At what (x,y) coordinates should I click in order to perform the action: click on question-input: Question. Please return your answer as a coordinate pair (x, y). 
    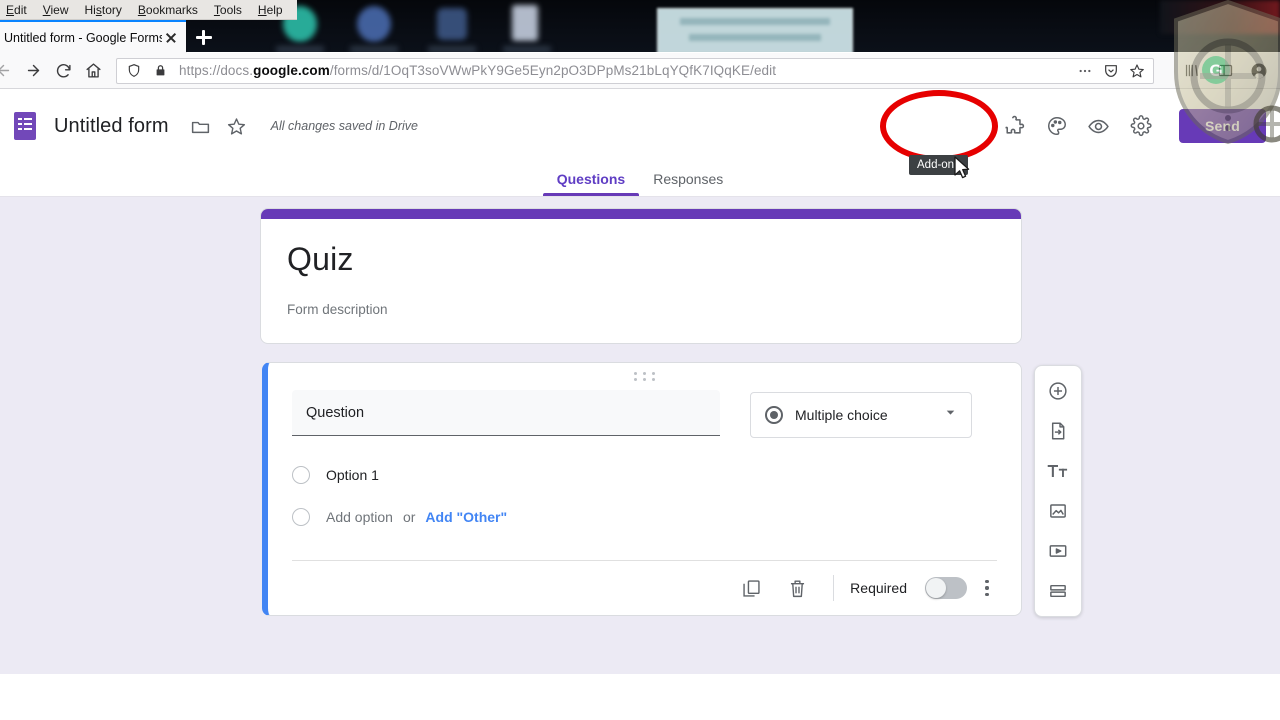
    Looking at the image, I should click on (506, 413).